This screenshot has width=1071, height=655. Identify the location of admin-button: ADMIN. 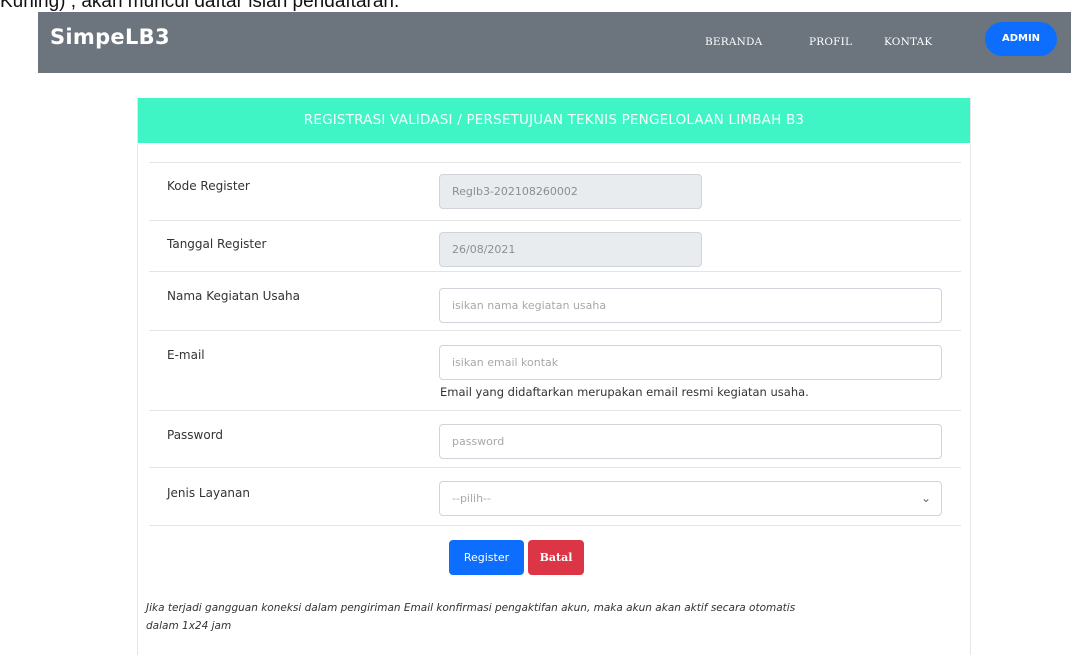
(1021, 39).